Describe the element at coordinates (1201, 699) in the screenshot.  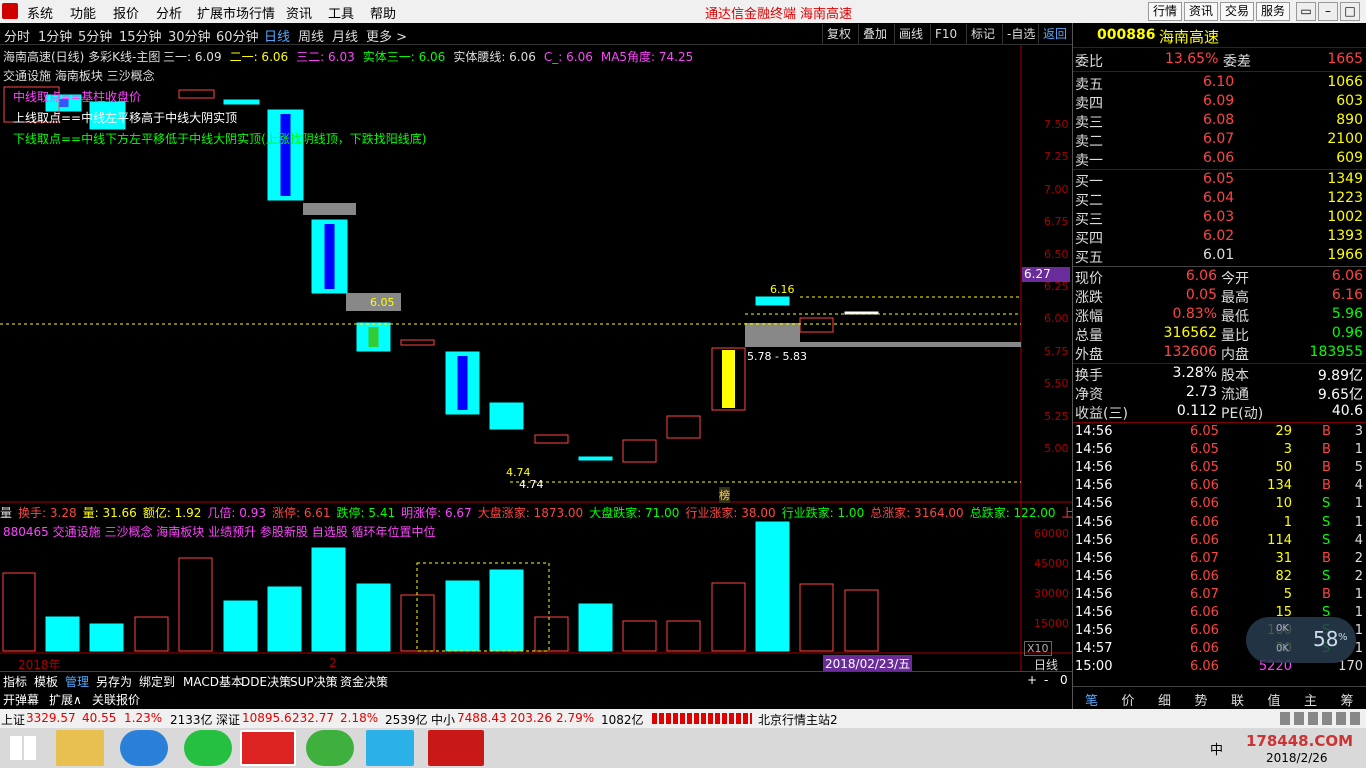
I see `rp-tab: 势` at that location.